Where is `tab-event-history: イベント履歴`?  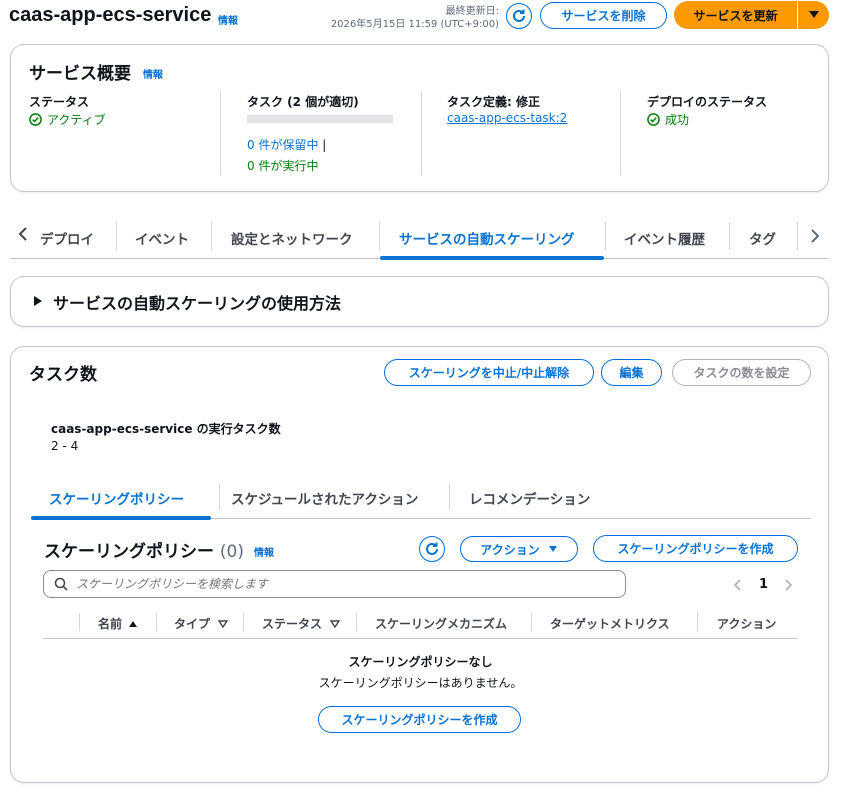 tab-event-history: イベント履歴 is located at coordinates (664, 238).